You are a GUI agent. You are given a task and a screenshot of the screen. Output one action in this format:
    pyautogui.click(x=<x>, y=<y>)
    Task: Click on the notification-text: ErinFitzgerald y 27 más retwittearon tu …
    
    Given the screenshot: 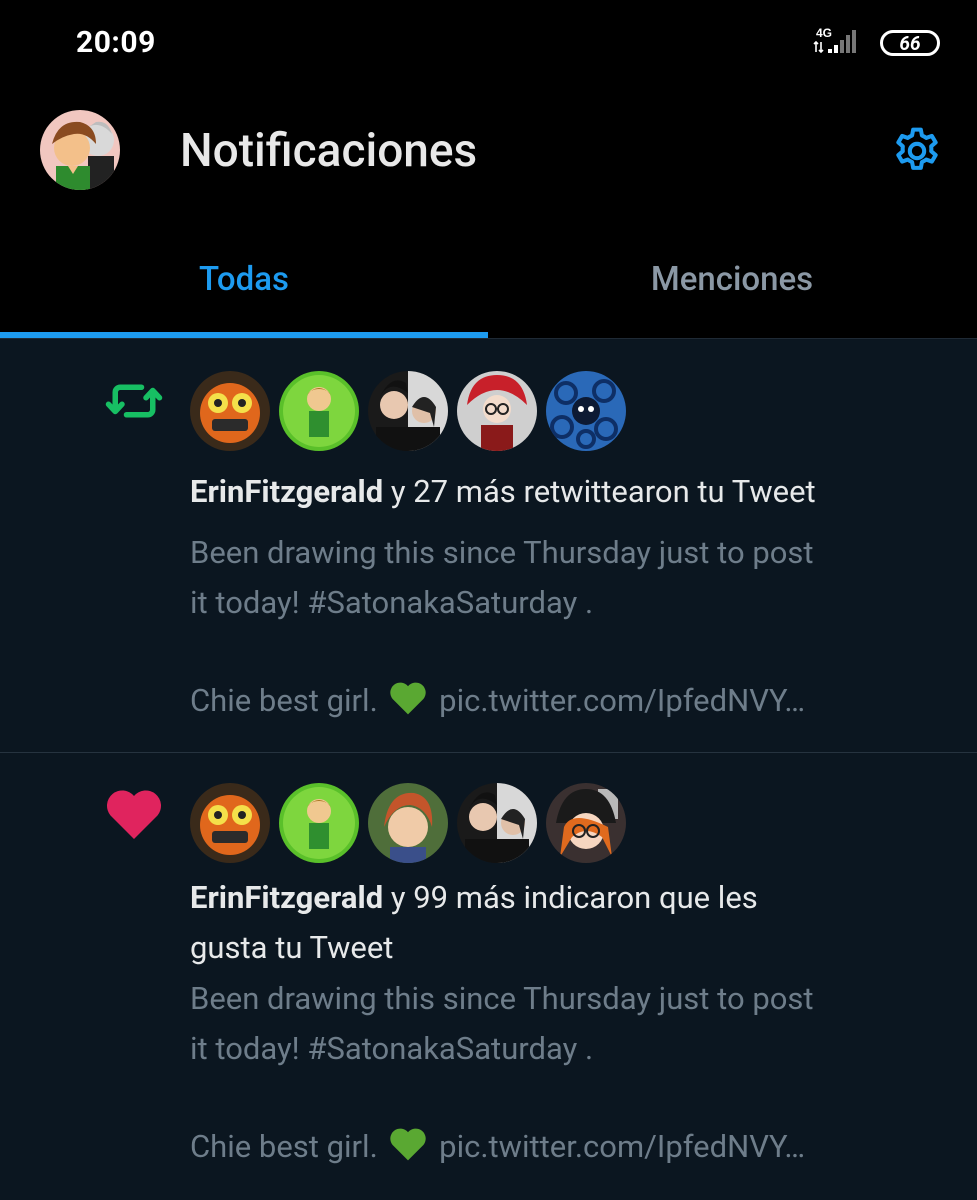 What is the action you would take?
    pyautogui.click(x=570, y=492)
    